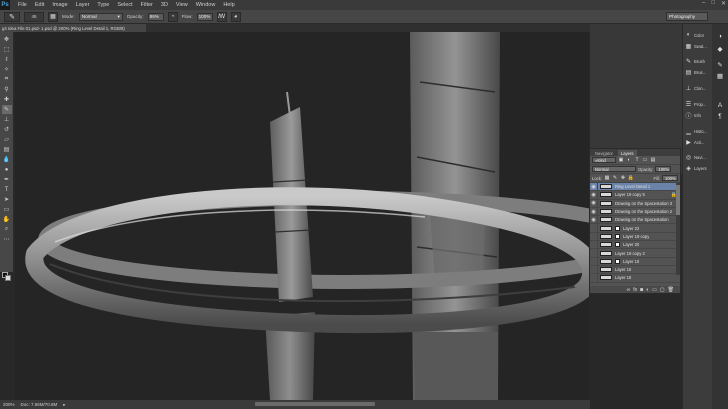 This screenshot has width=728, height=409. What do you see at coordinates (7, 209) in the screenshot?
I see `shape-tool-icon: ▭` at bounding box center [7, 209].